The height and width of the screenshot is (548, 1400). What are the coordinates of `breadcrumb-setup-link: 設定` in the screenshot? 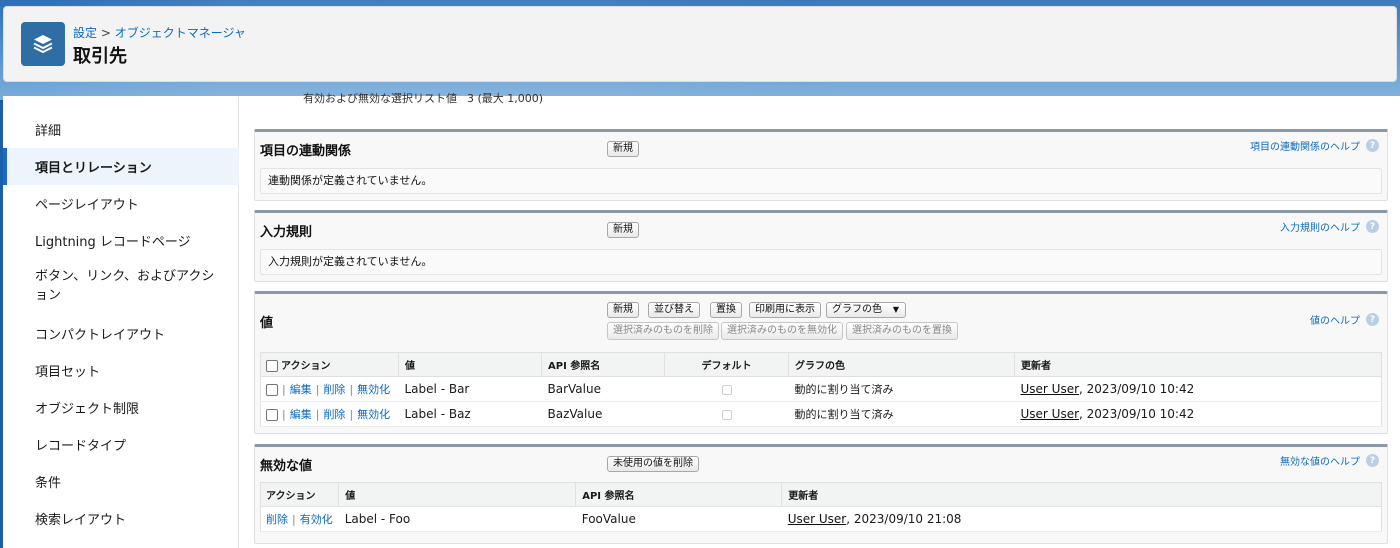 It's located at (85, 33).